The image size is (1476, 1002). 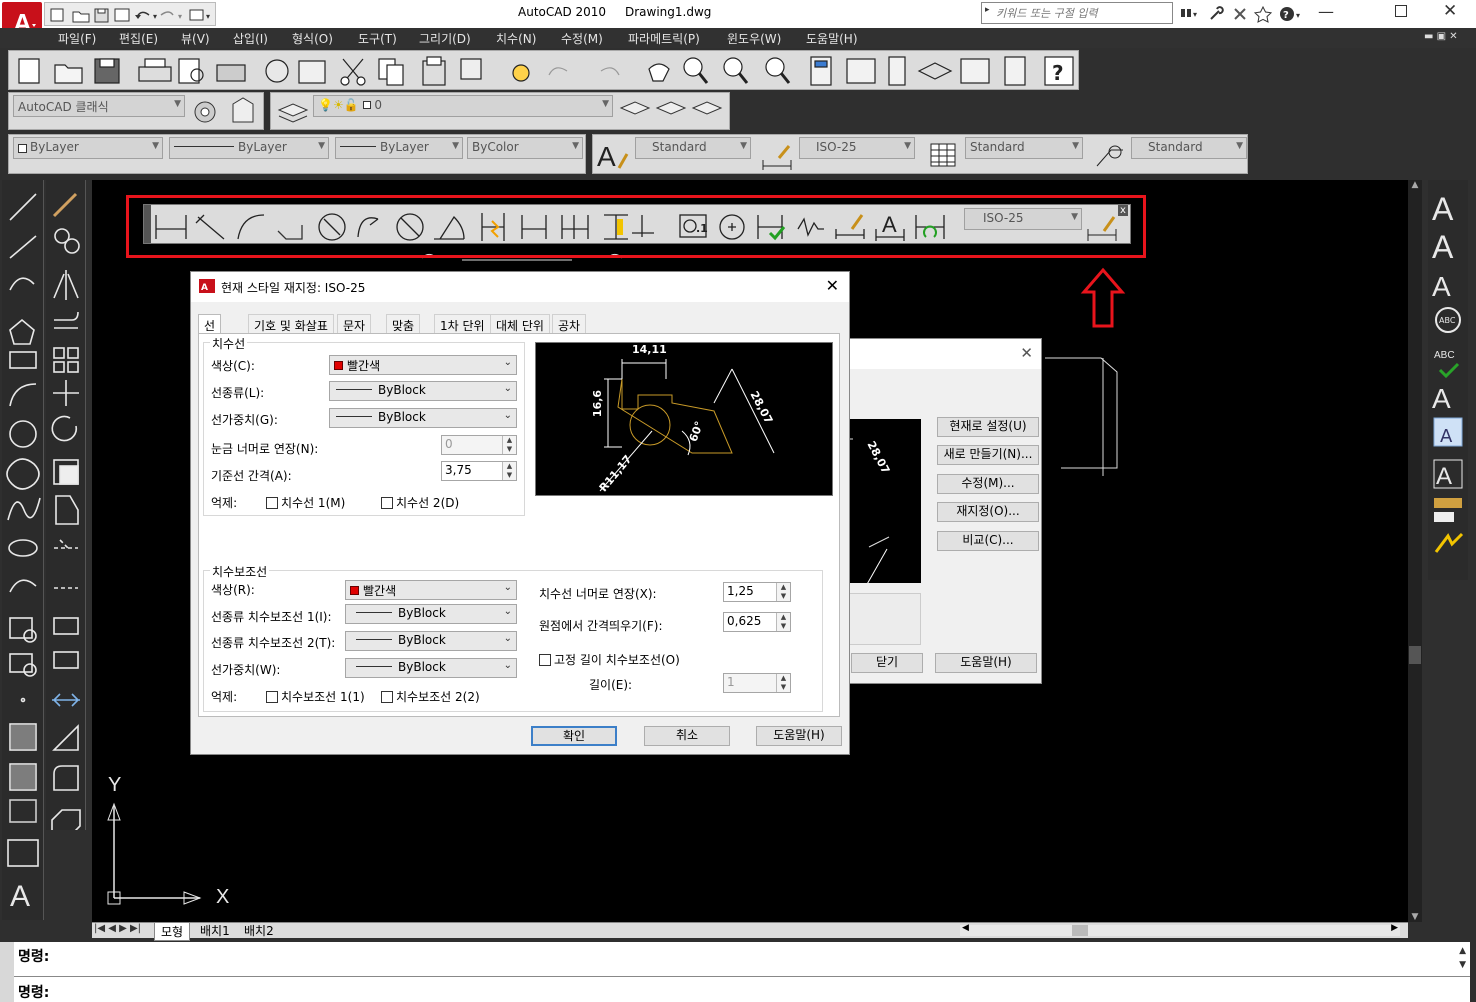 I want to click on standard-toolbar-icons: ?, so click(x=544, y=71).